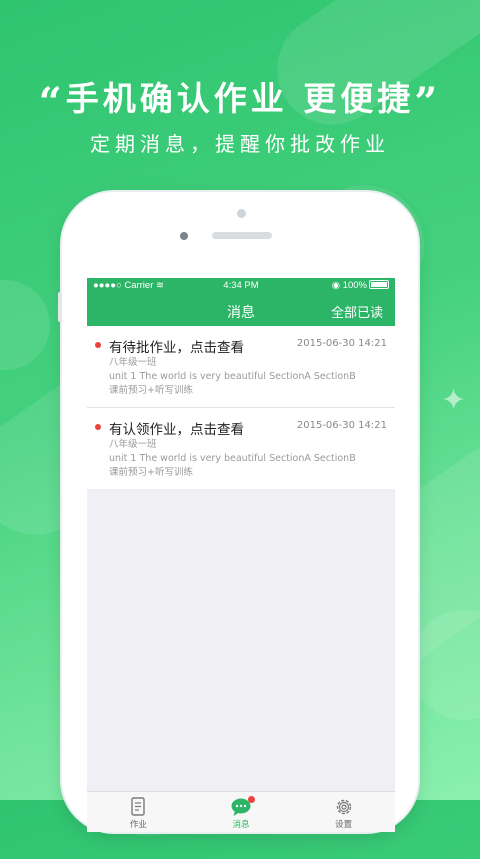 This screenshot has width=480, height=859. I want to click on battery-indicator: ◉ 100%, so click(360, 285).